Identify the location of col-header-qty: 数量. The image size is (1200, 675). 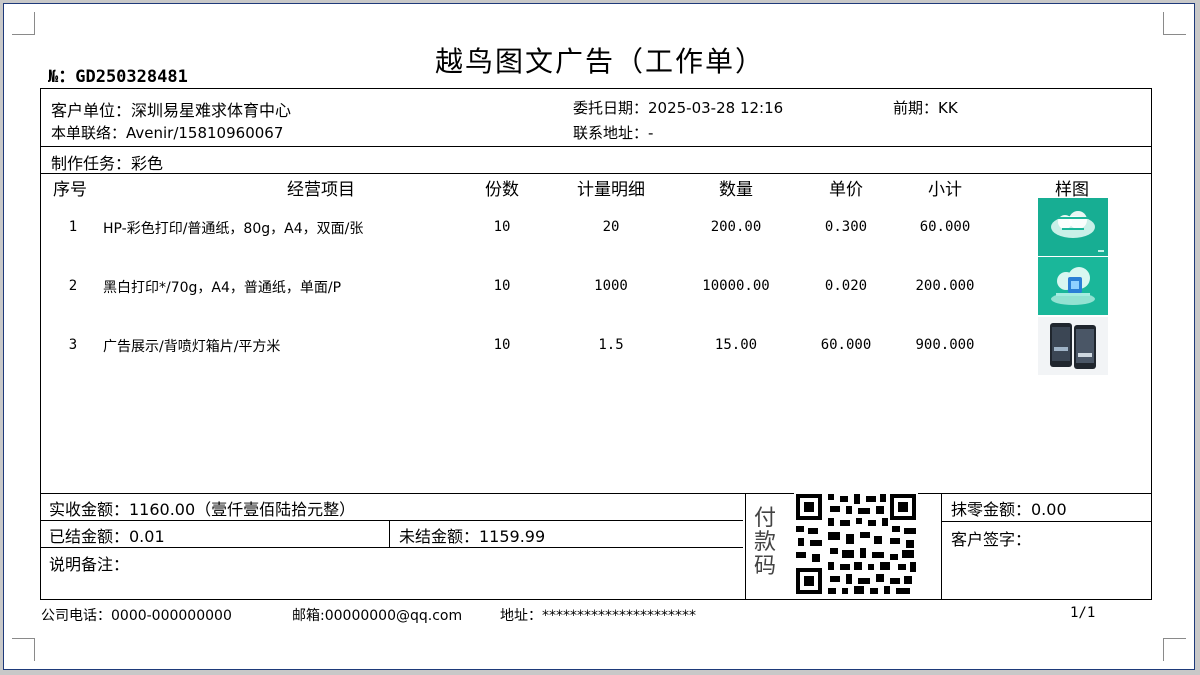
(736, 190).